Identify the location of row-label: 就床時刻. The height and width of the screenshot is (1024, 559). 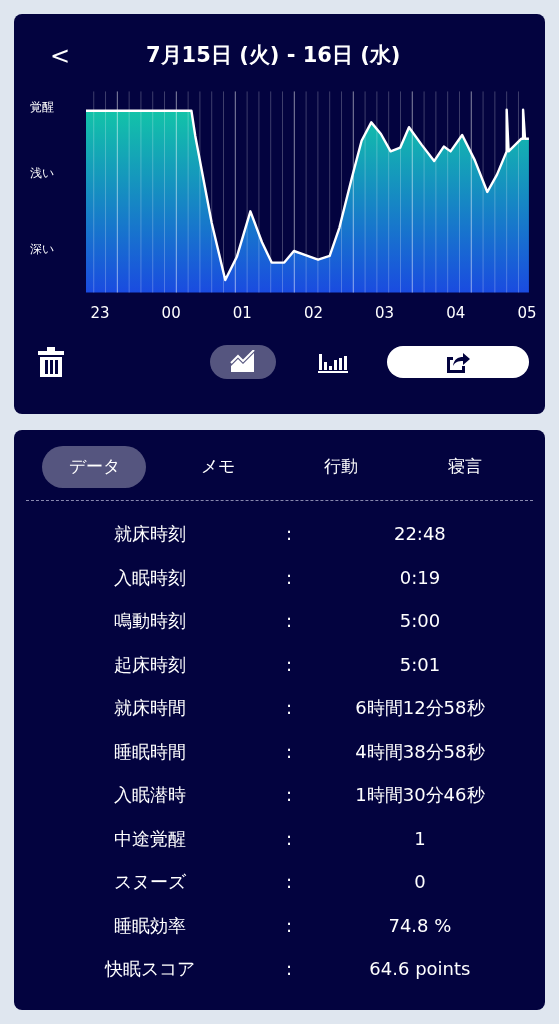
(149, 534).